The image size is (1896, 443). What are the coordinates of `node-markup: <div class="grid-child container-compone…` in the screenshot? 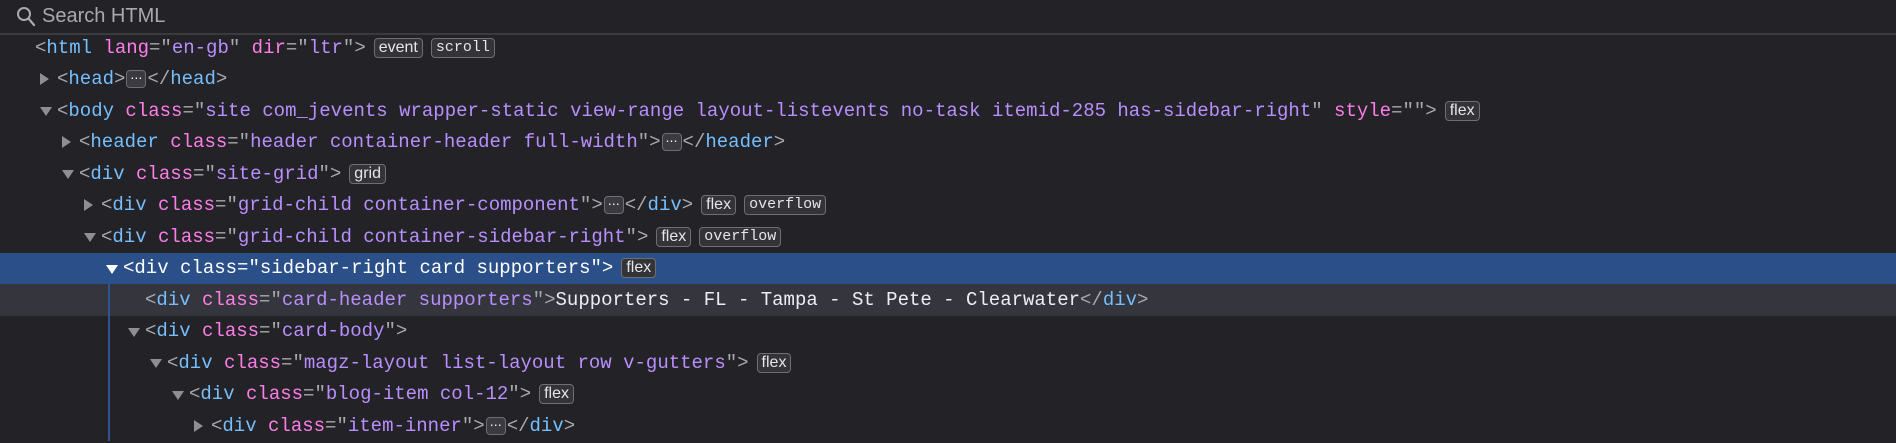 It's located at (397, 205).